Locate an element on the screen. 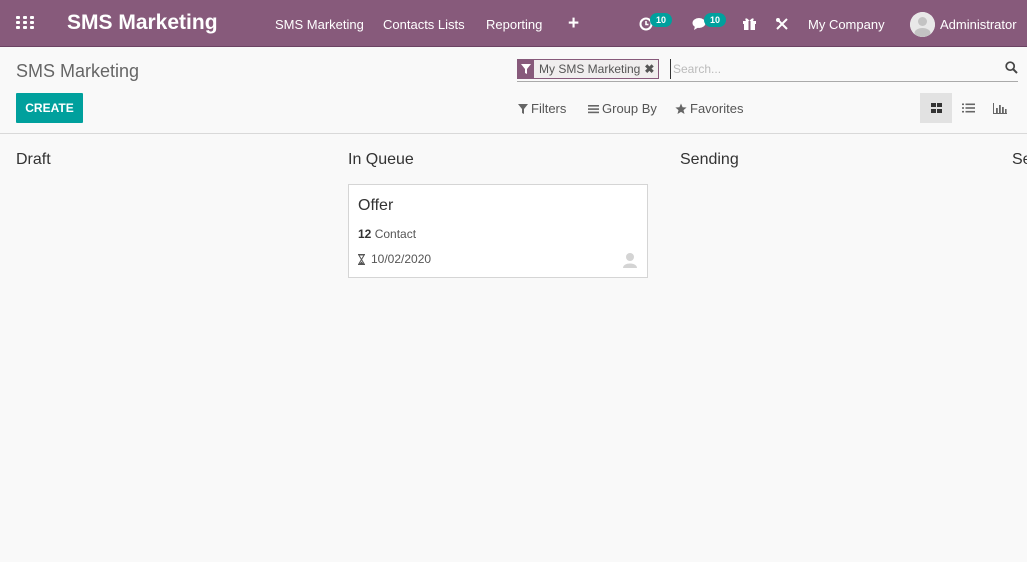 The width and height of the screenshot is (1027, 562). column-title-draft: Draft is located at coordinates (33, 159).